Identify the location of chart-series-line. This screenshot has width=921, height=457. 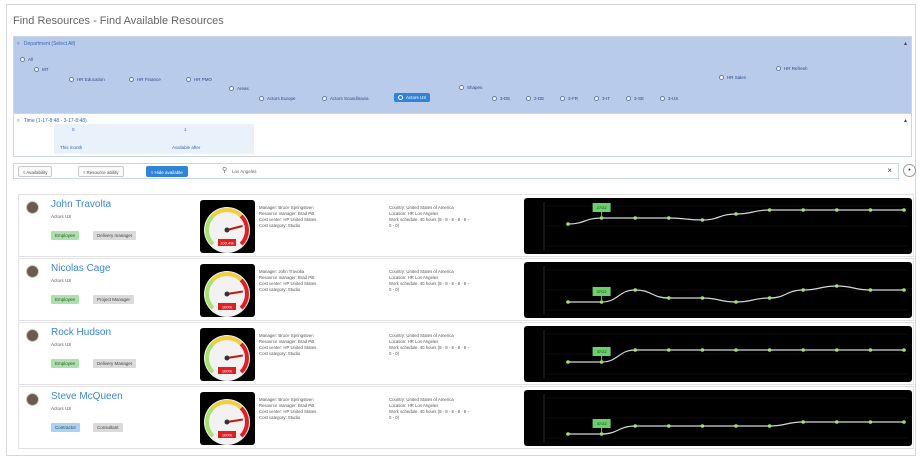
(735, 217).